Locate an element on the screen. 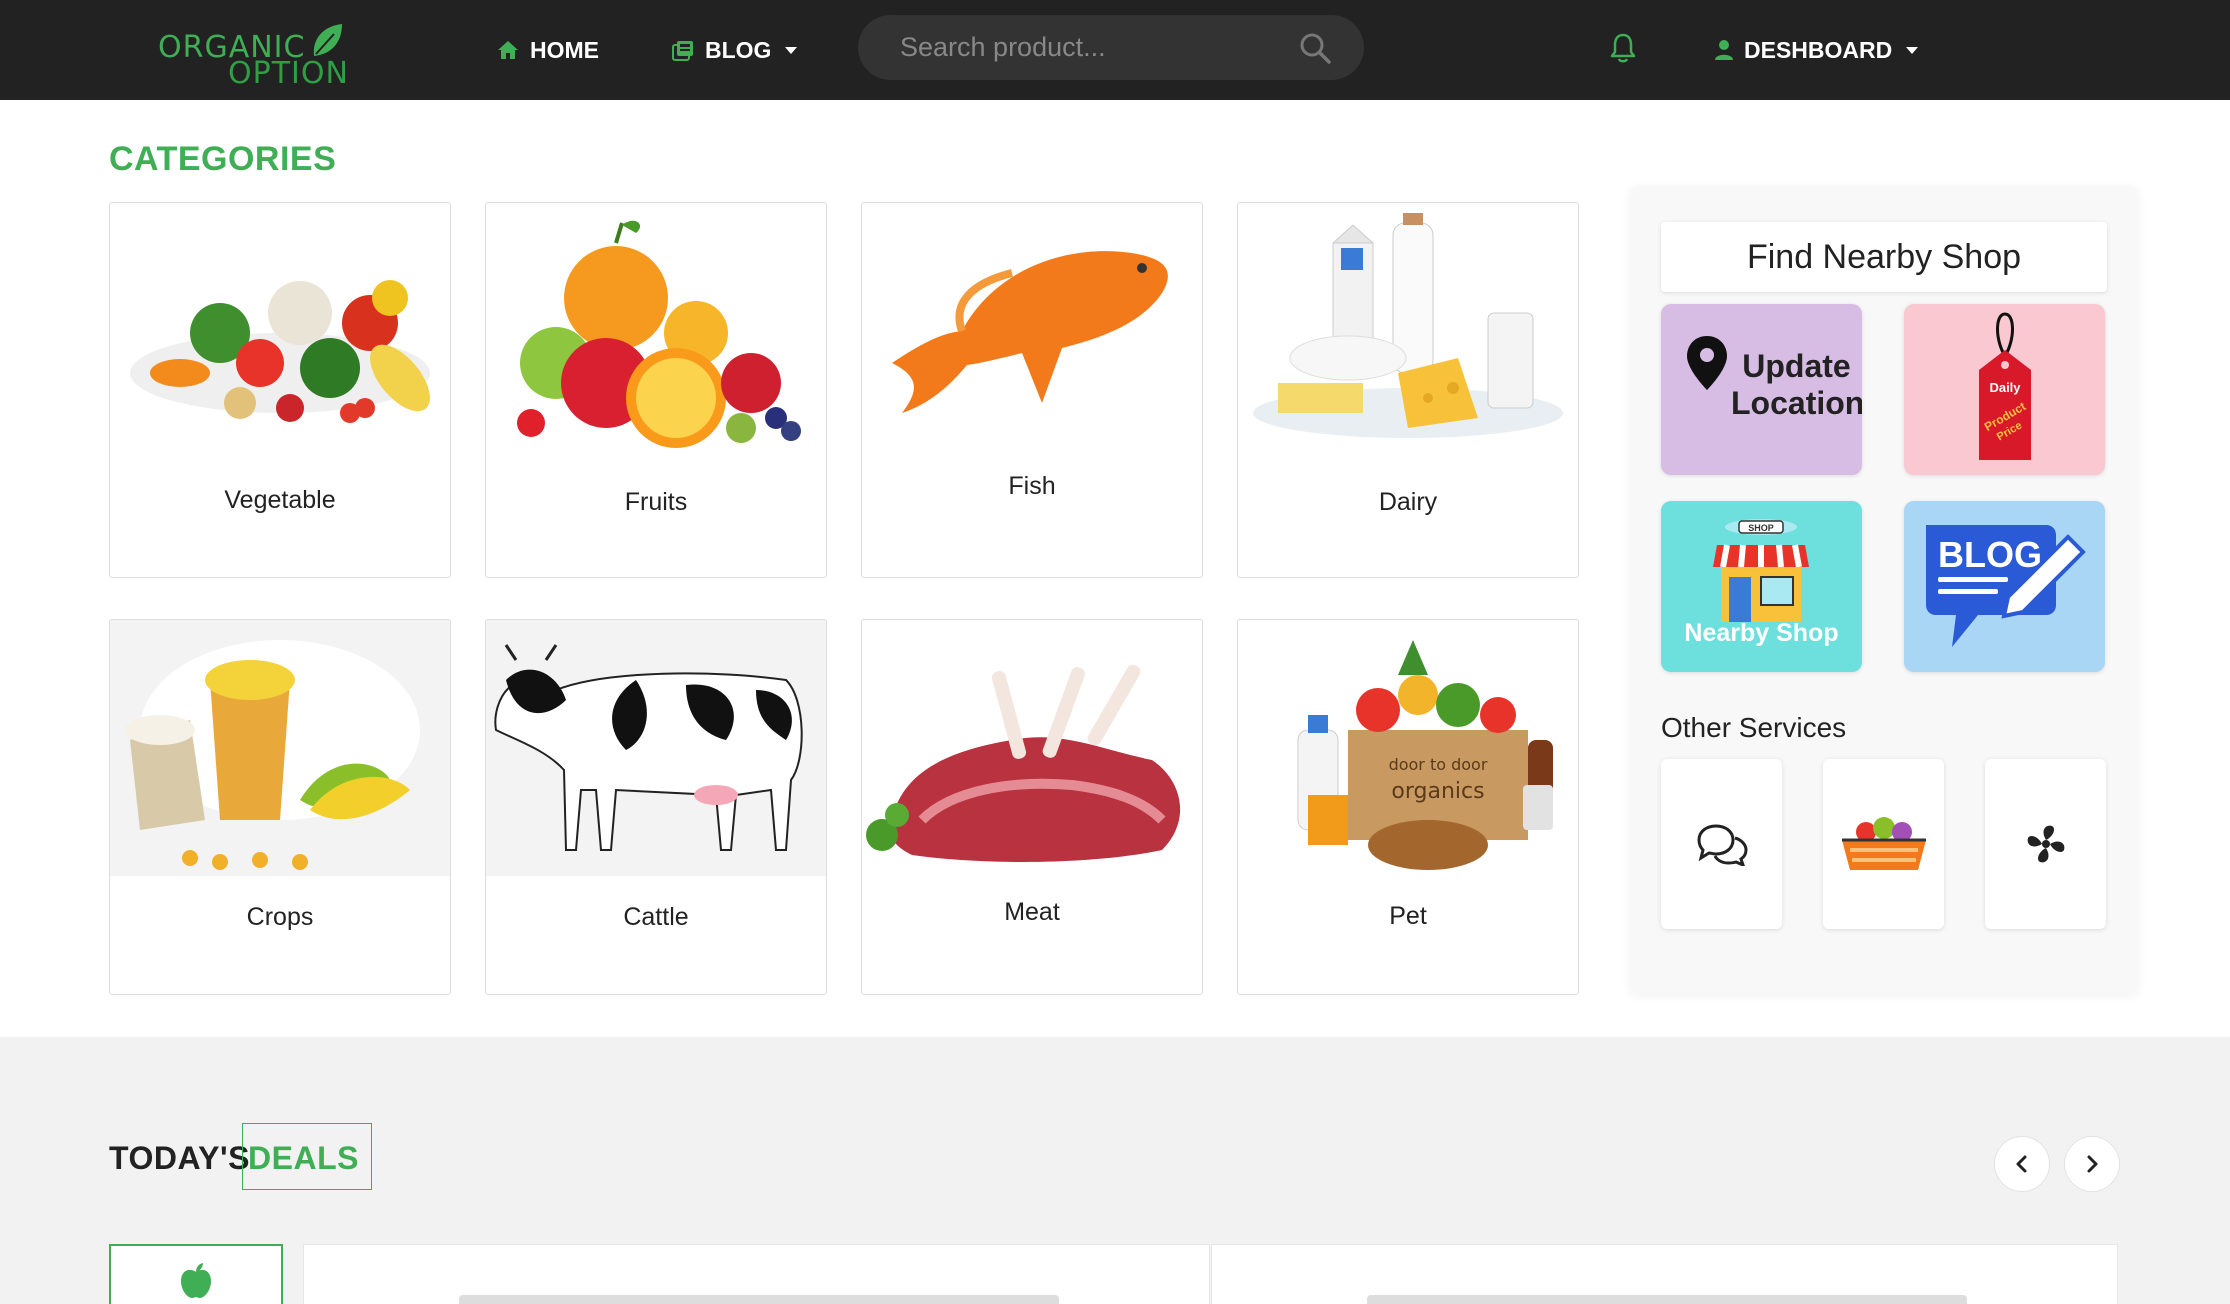 The image size is (2230, 1304). category-label: Cattle is located at coordinates (656, 917).